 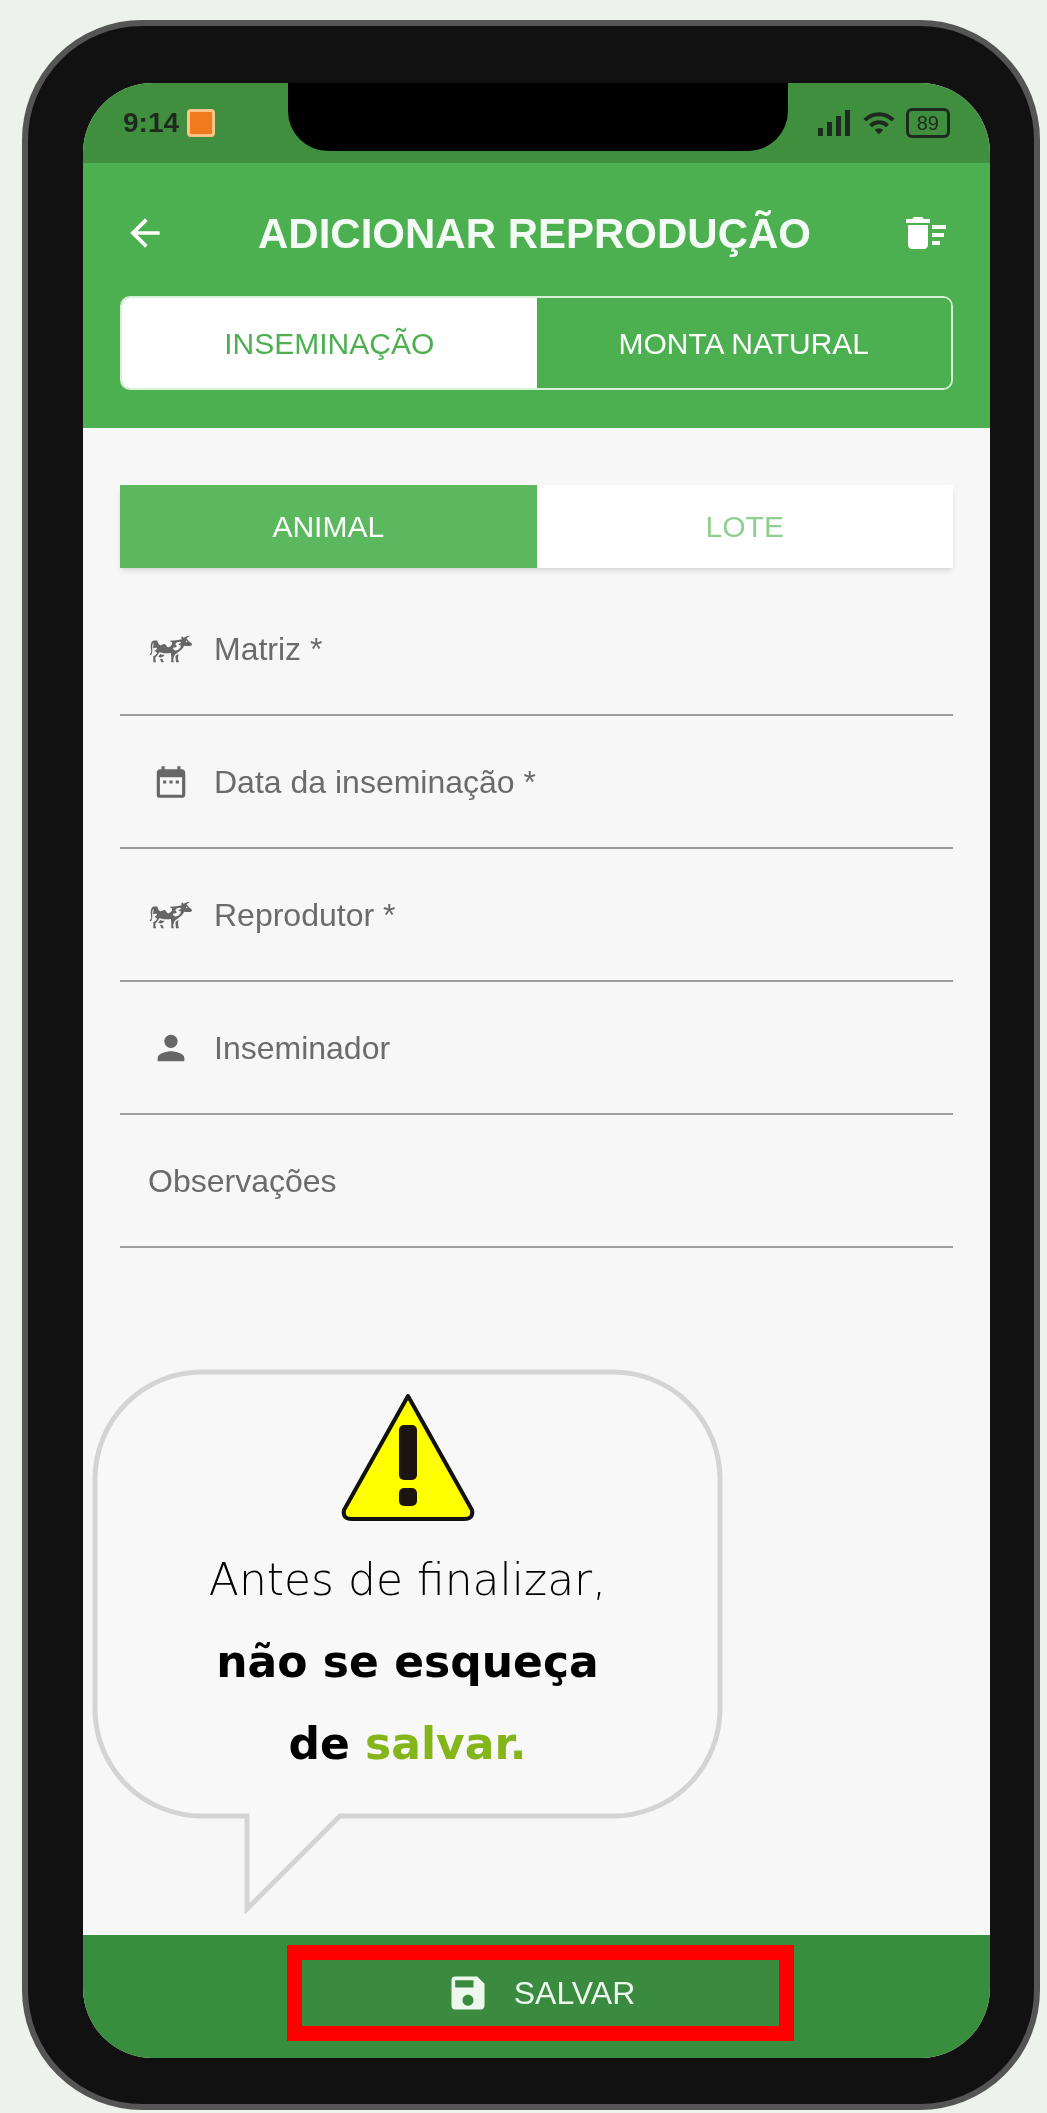 What do you see at coordinates (744, 526) in the screenshot?
I see `target-tab: LOTE` at bounding box center [744, 526].